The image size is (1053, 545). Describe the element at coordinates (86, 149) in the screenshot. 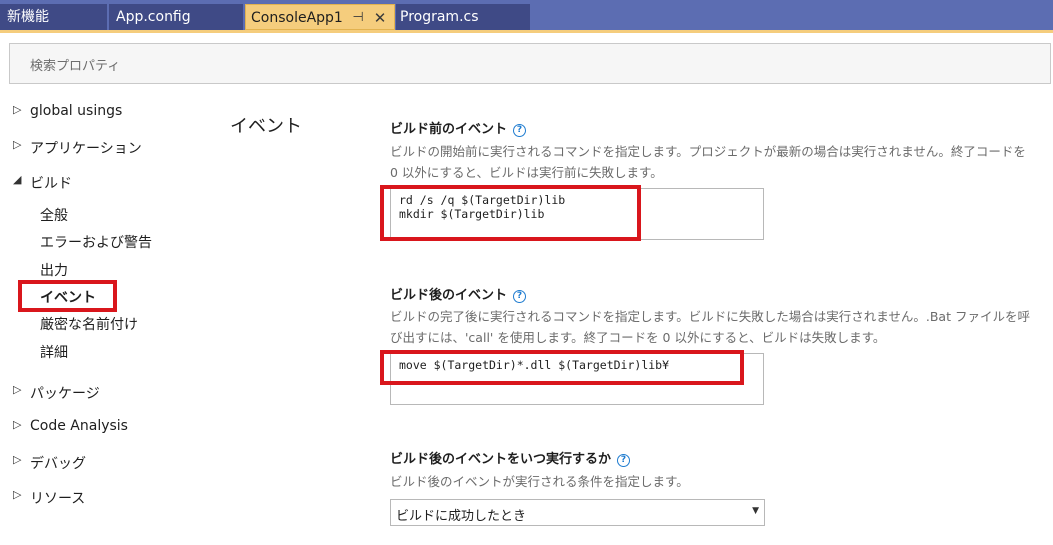

I see `nav-item-label: アプリケーション` at that location.